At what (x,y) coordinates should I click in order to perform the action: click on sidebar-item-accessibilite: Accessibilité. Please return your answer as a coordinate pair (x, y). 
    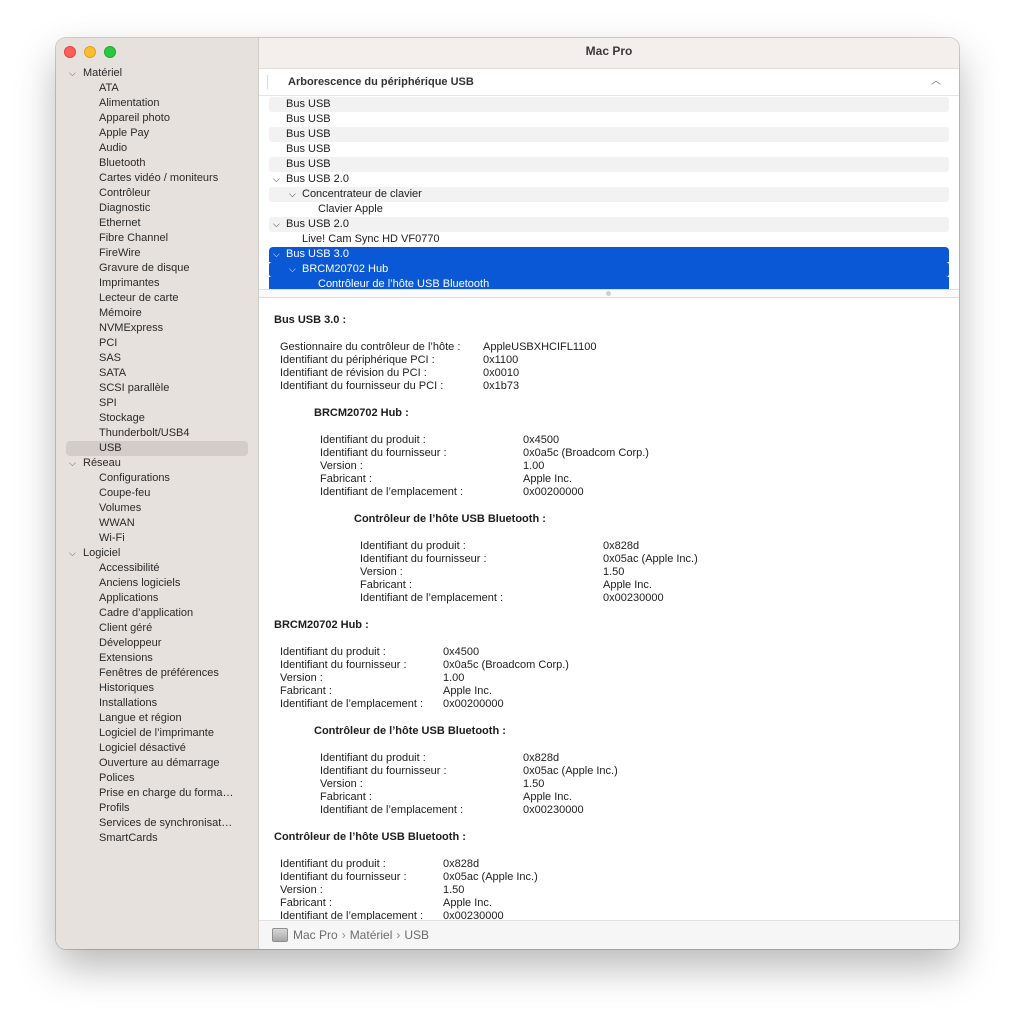
    Looking at the image, I should click on (157, 568).